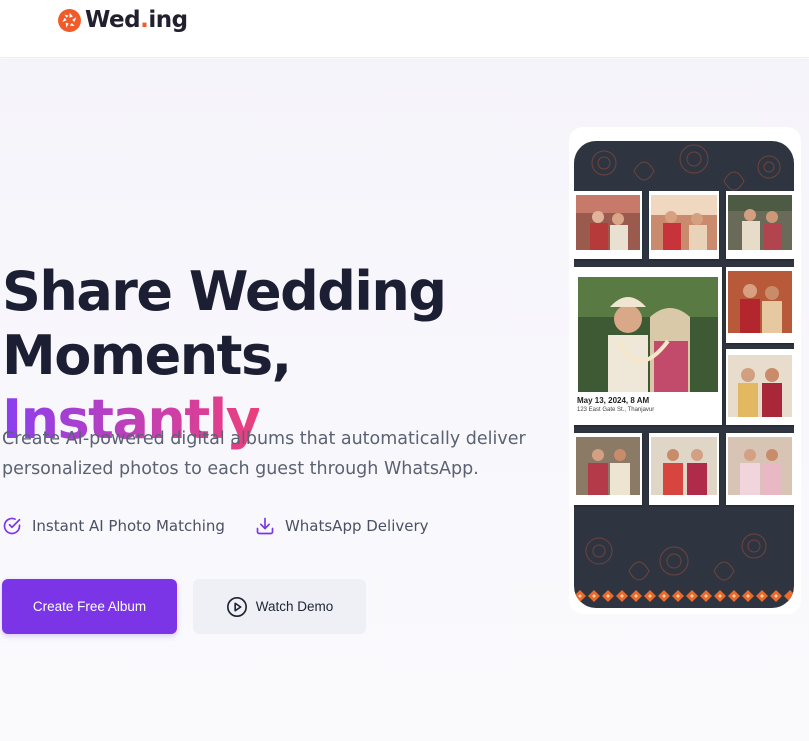 The image size is (809, 741). I want to click on play-circle-icon, so click(236, 606).